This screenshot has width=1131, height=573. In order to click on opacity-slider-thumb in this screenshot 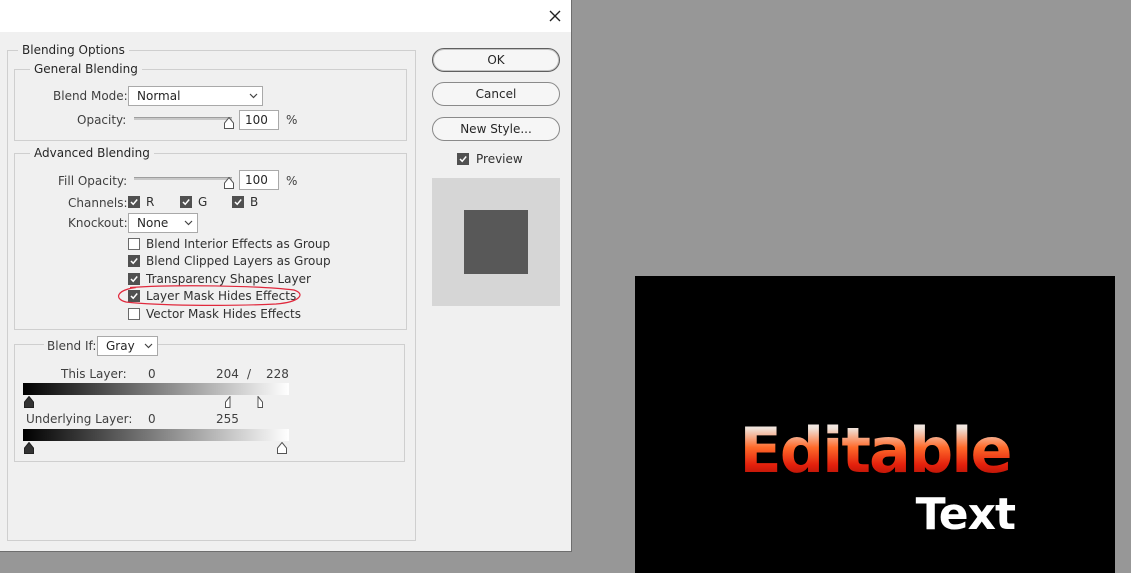, I will do `click(229, 123)`.